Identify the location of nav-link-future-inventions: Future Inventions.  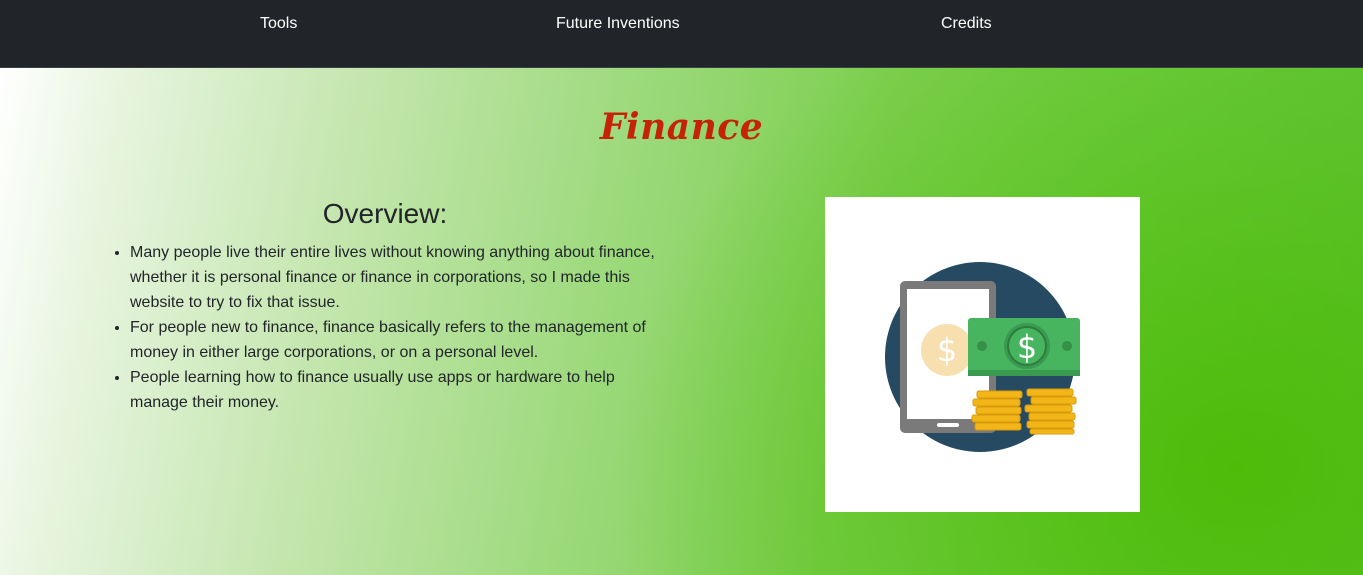
(618, 24).